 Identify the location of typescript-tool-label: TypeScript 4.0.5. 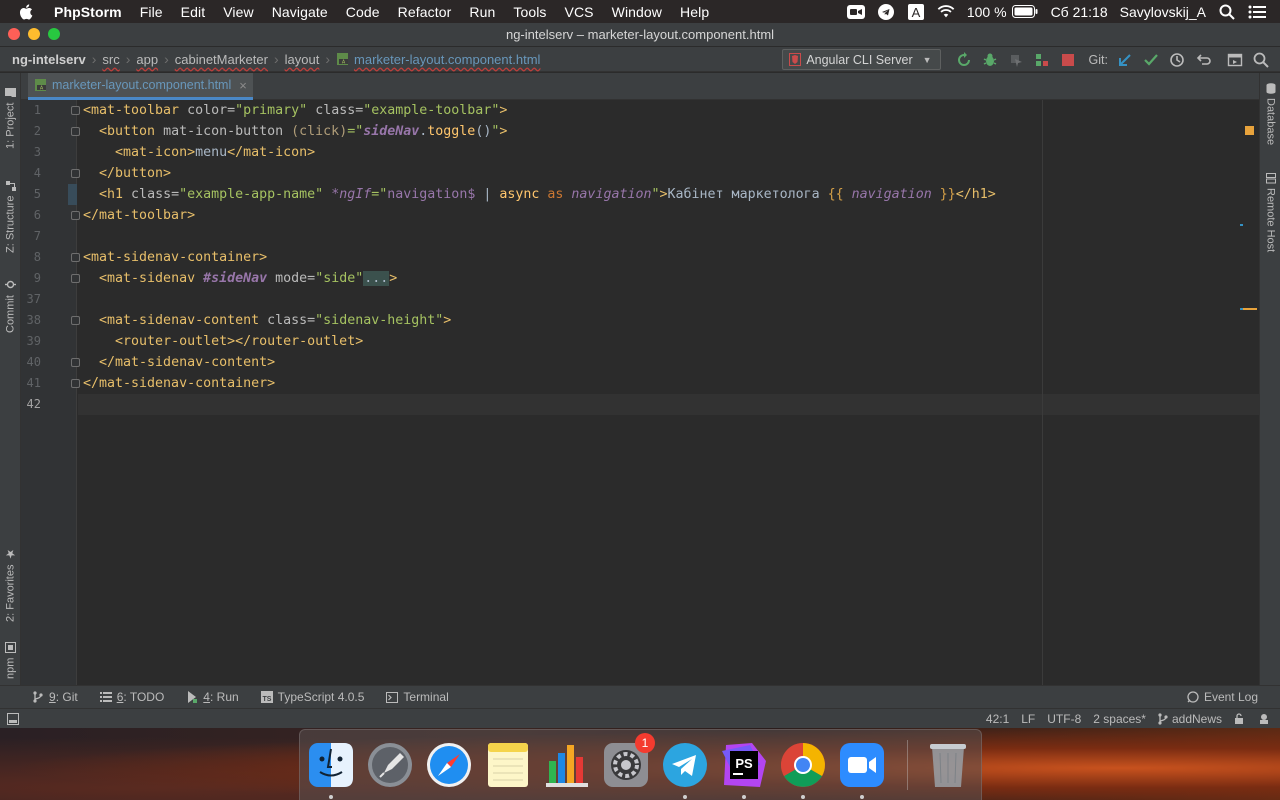
(321, 697).